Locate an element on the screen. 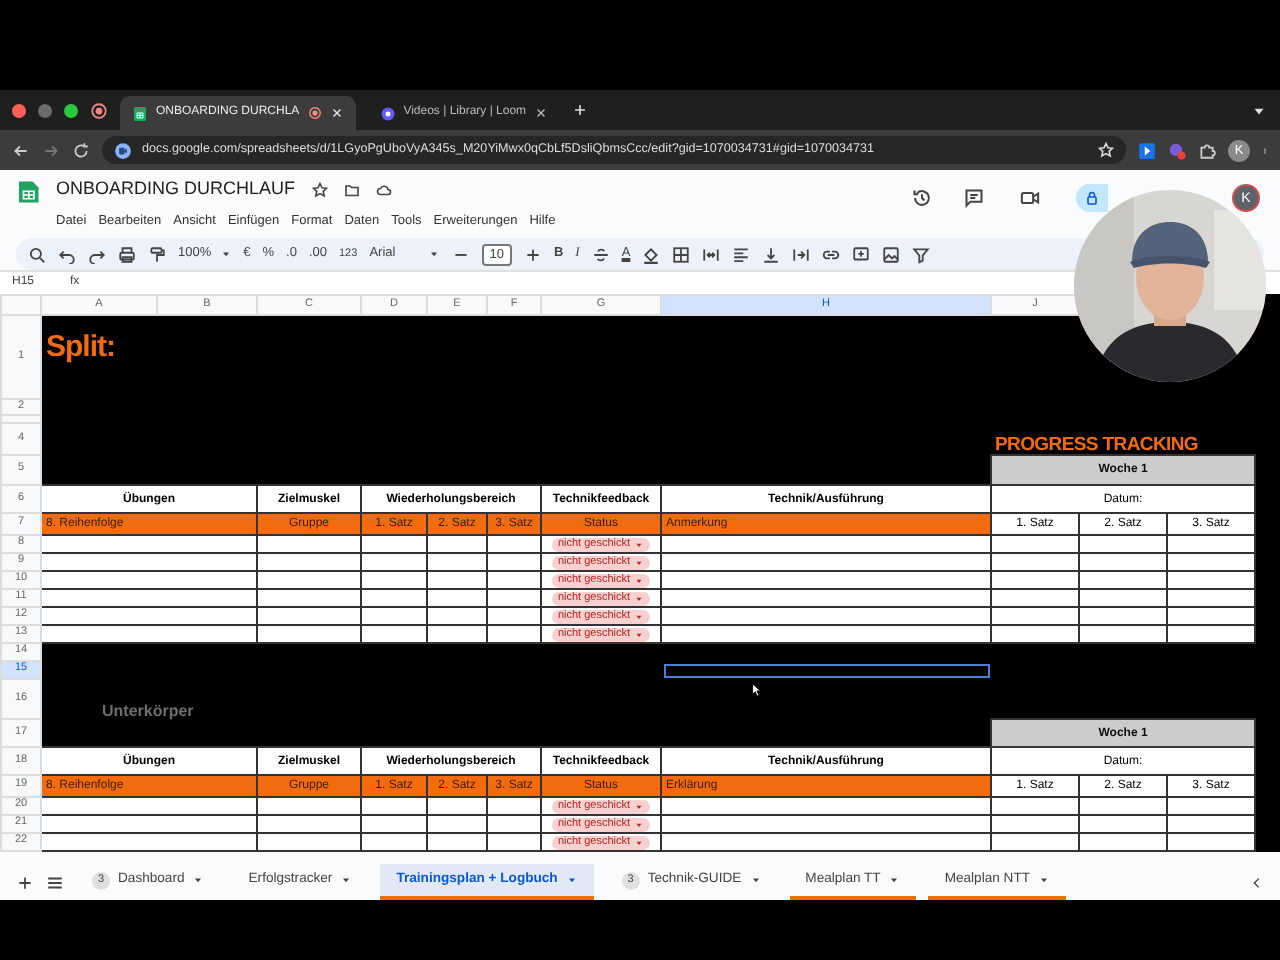  selected-cell is located at coordinates (826, 670).